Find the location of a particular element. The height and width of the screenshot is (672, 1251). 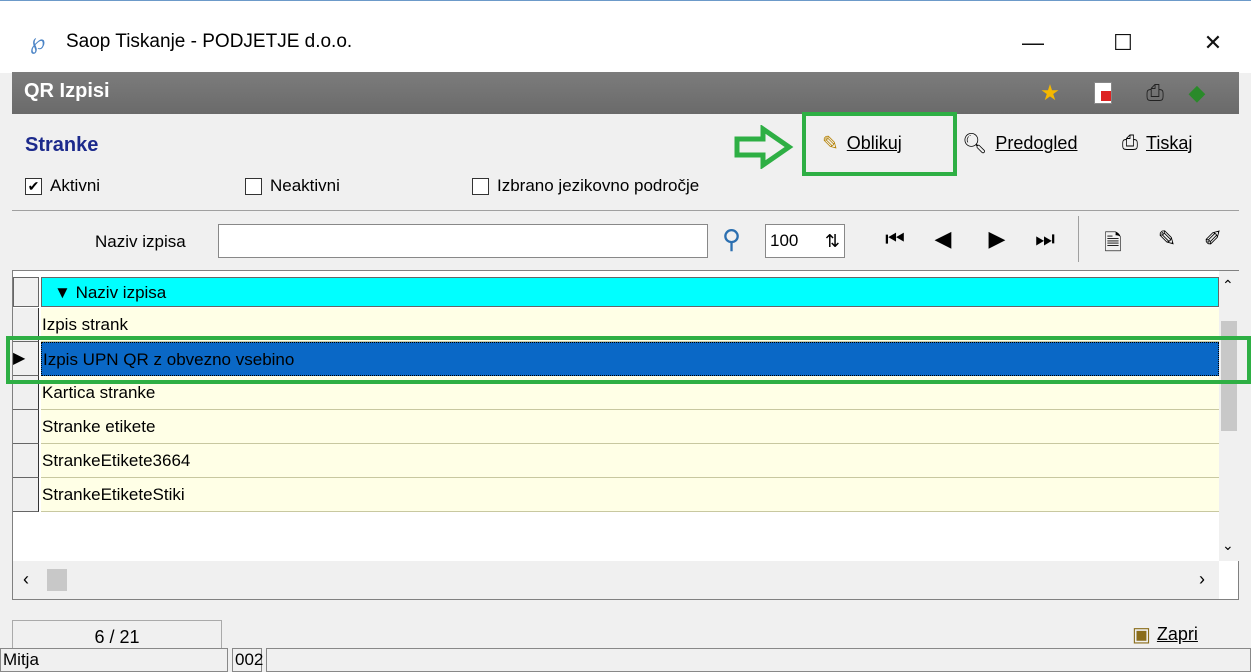

last-record-icon: ⏭ is located at coordinates (1045, 239).